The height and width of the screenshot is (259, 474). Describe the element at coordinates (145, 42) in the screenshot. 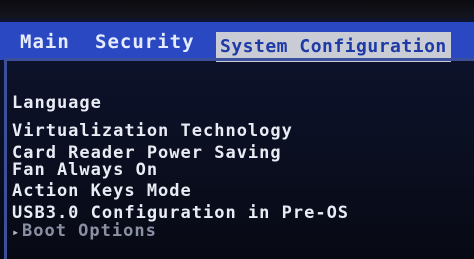

I see `tab-security: Security` at that location.